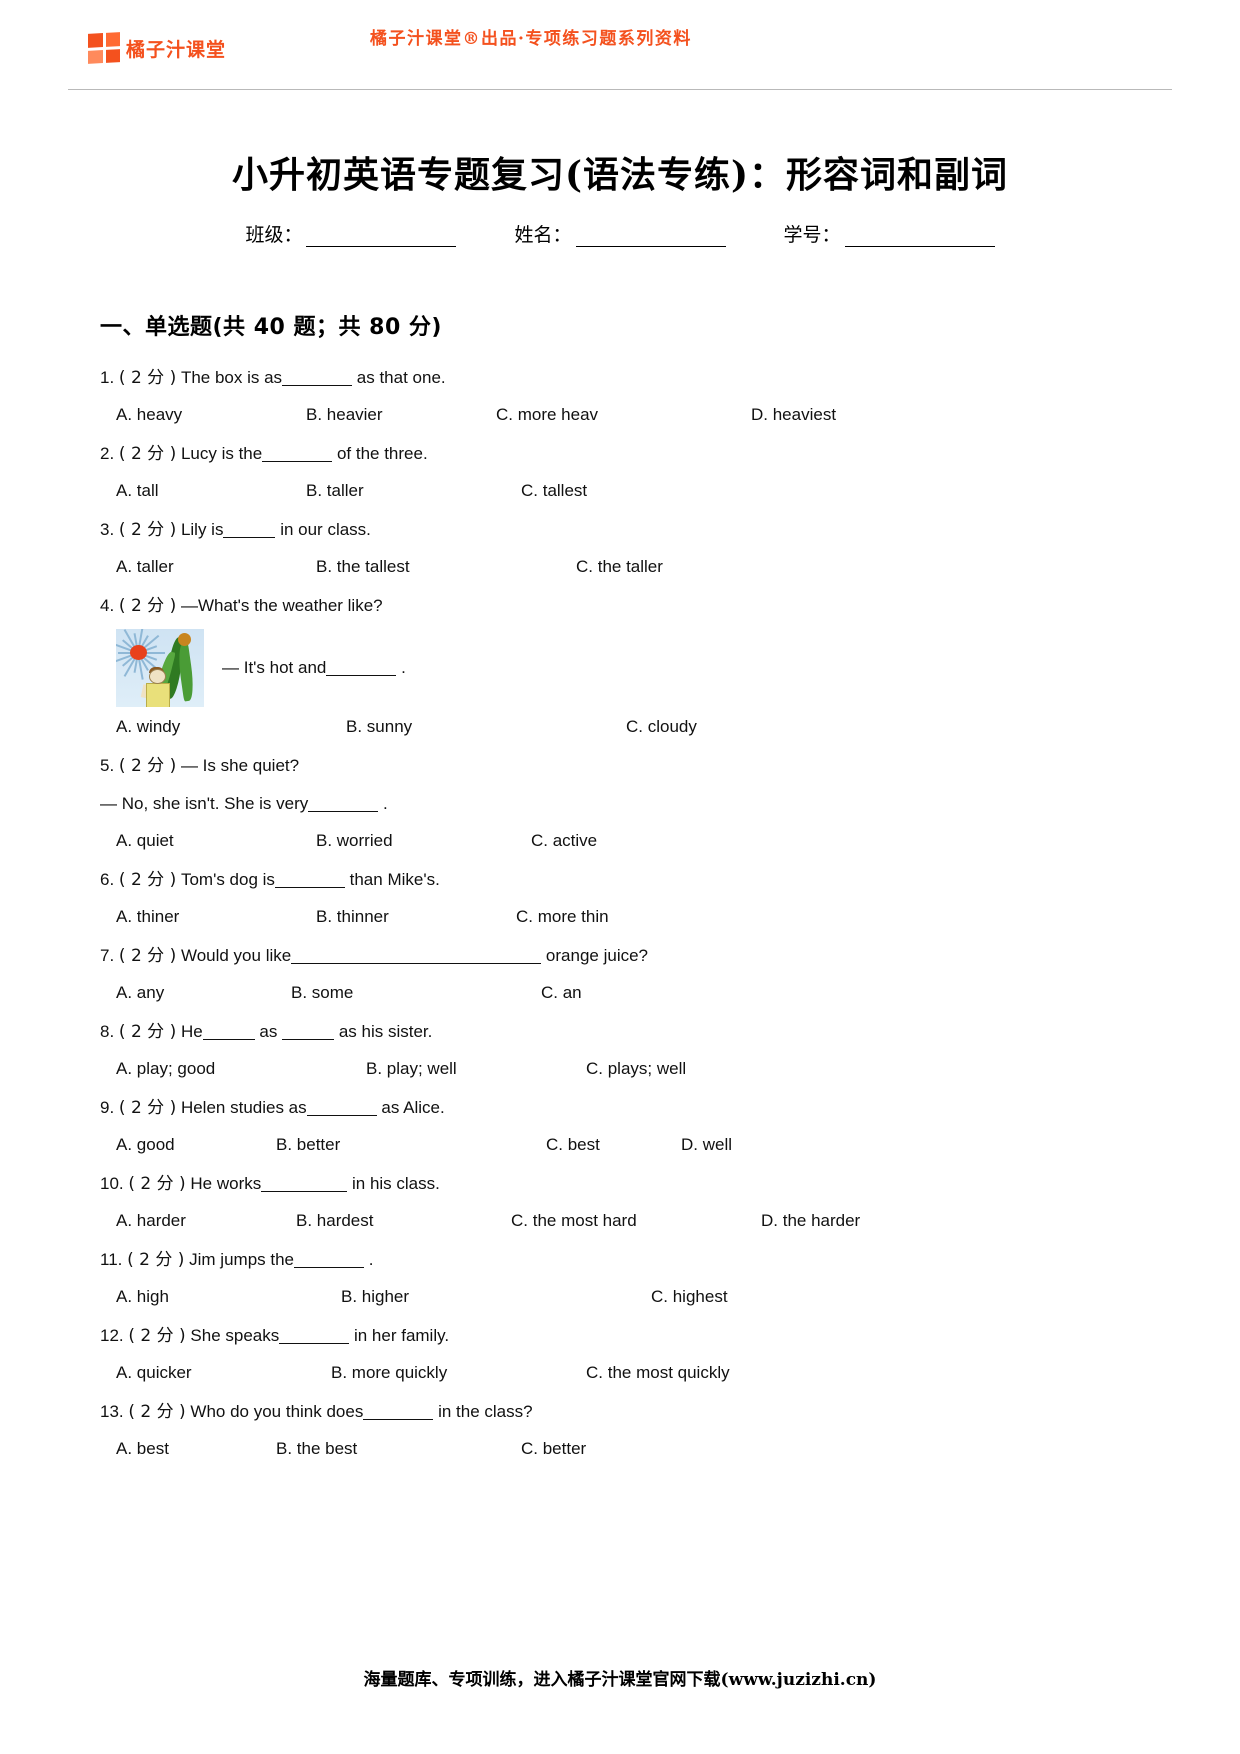 This screenshot has width=1240, height=1754. Describe the element at coordinates (628, 668) in the screenshot. I see `question-image-row: — It's hot and .` at that location.